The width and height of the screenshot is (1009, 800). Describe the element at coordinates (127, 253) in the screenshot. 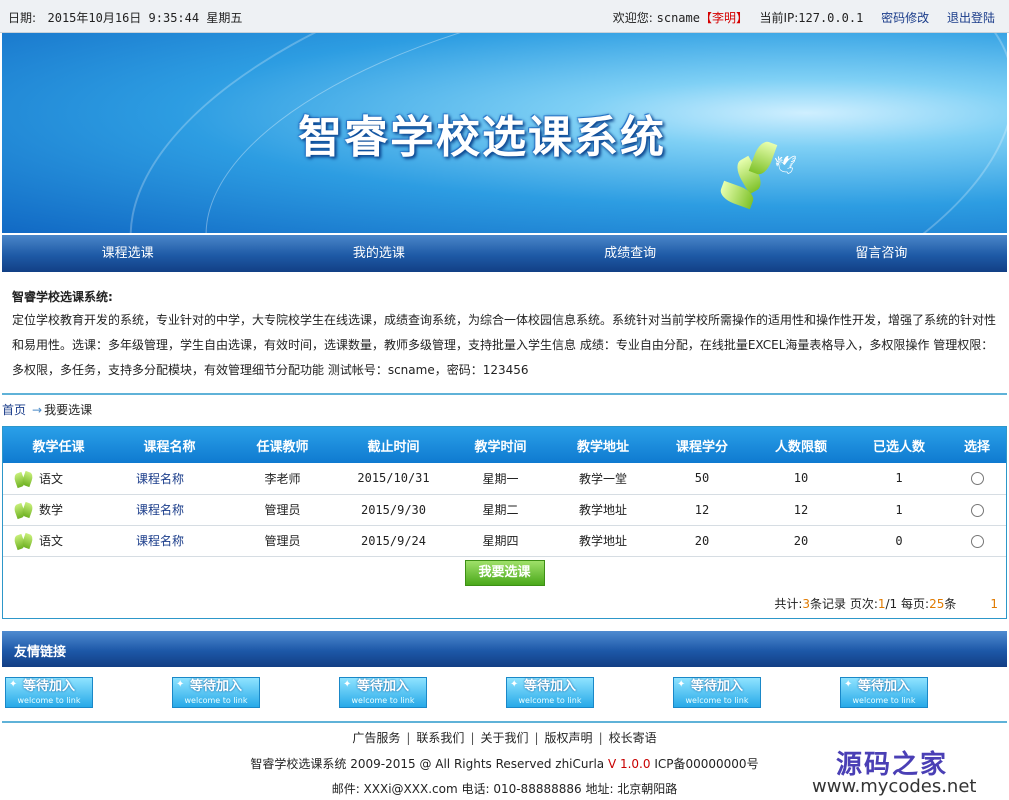

I see `nav-item-course-selection: 课程选课` at that location.